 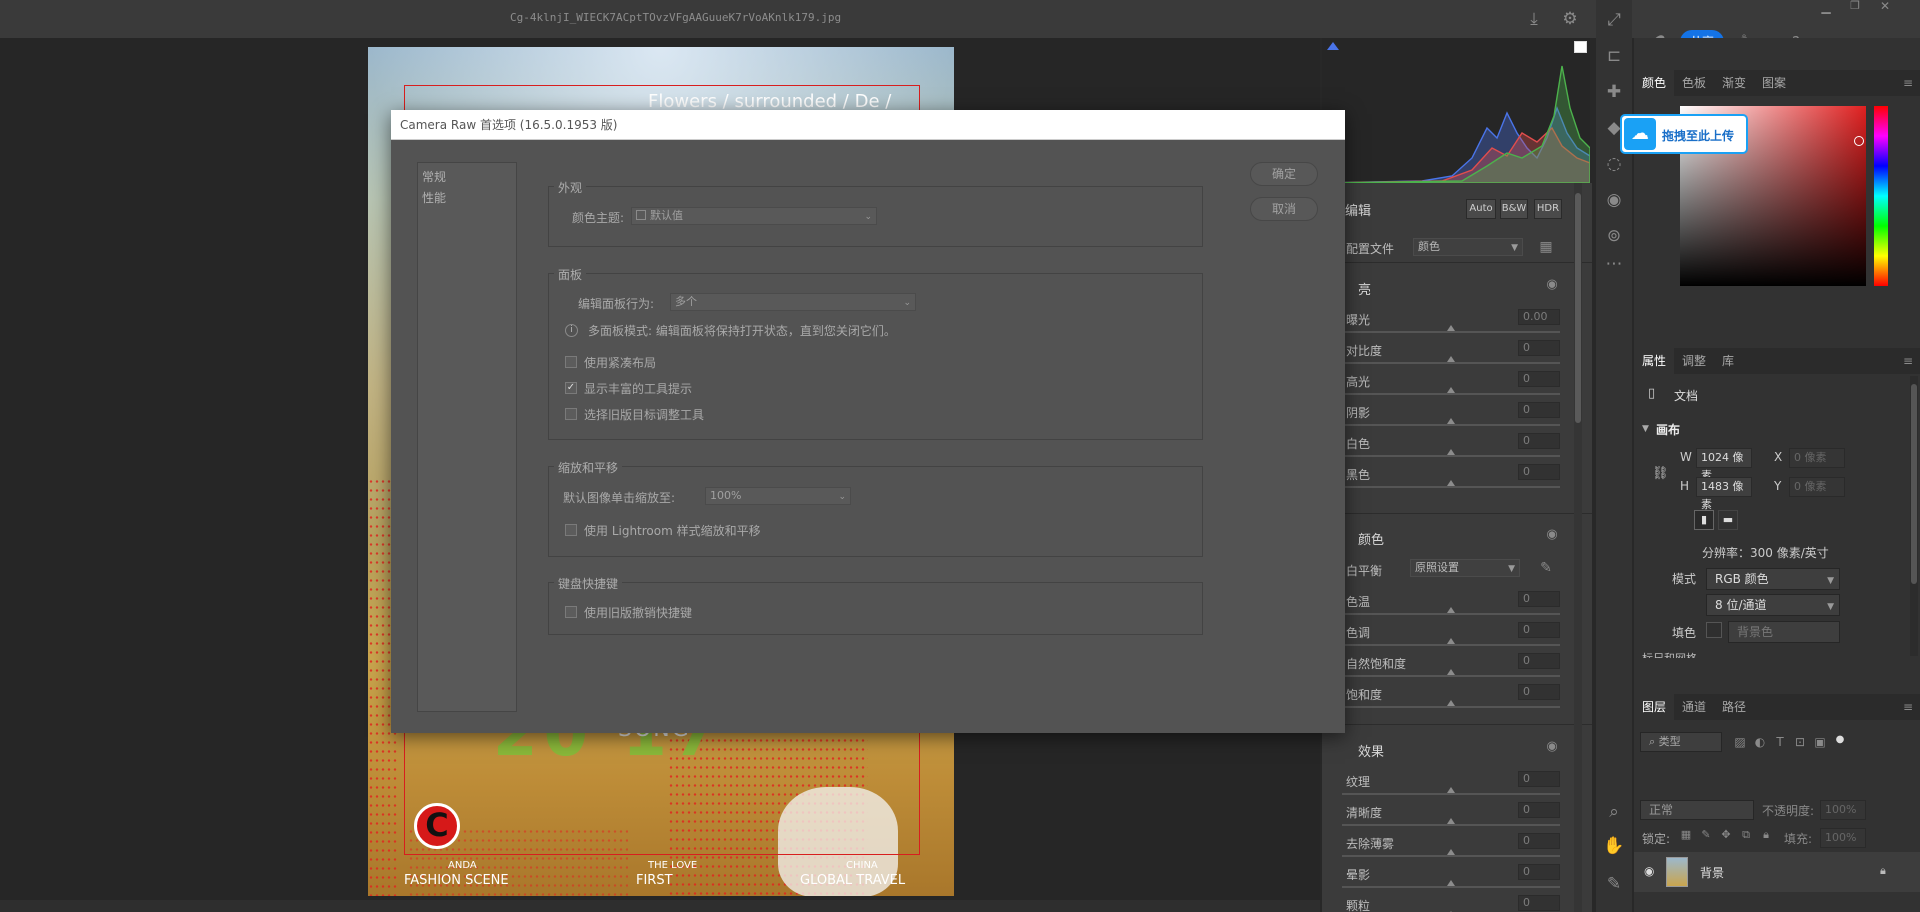 I want to click on panel-option-label: 选择旧版目标调整工具, so click(x=644, y=414).